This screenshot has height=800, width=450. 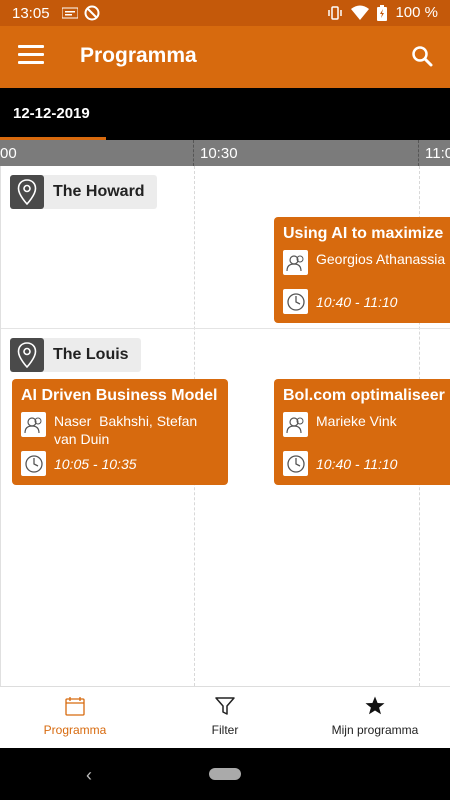 I want to click on system-navigation-bar: ‹, so click(x=225, y=774).